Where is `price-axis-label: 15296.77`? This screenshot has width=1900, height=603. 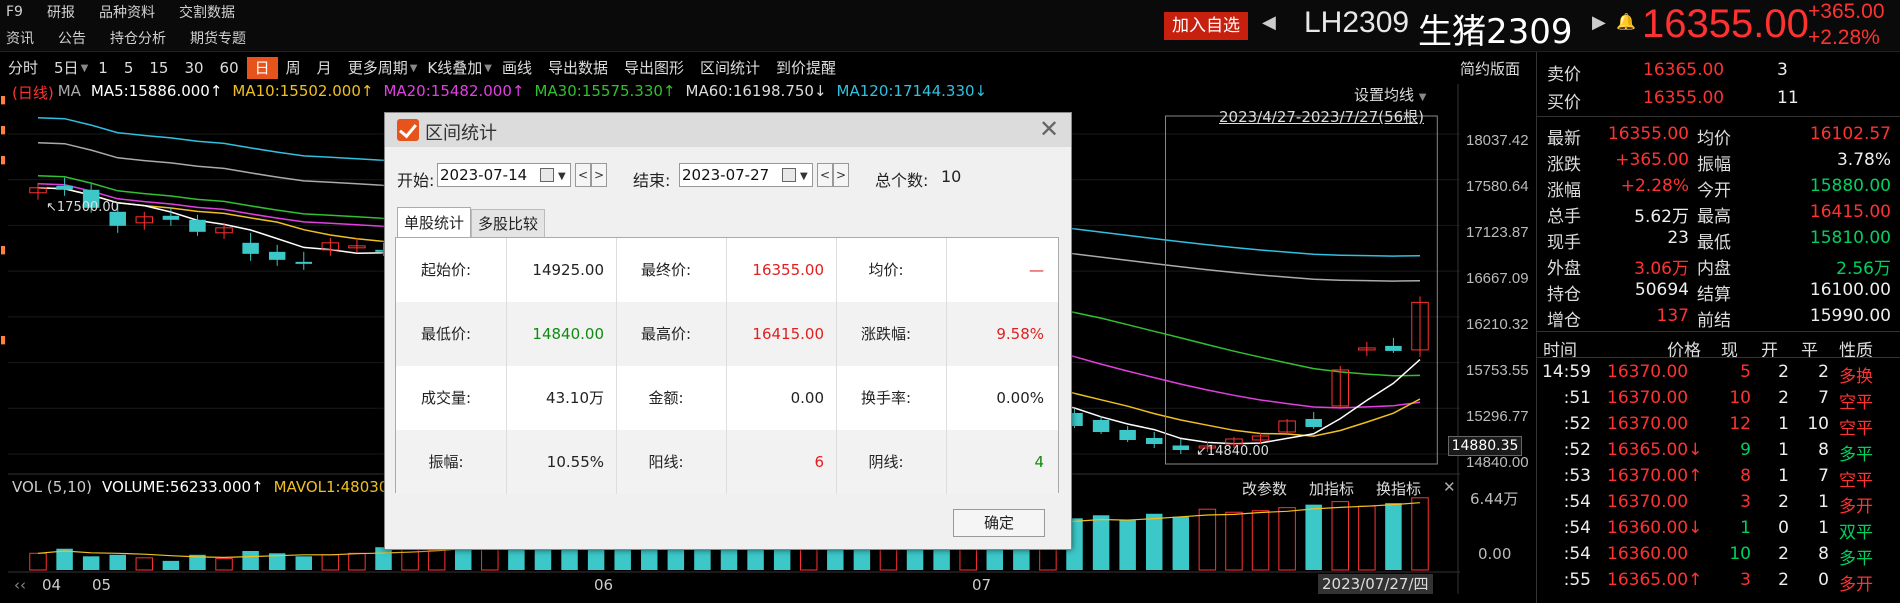 price-axis-label: 15296.77 is located at coordinates (1497, 416).